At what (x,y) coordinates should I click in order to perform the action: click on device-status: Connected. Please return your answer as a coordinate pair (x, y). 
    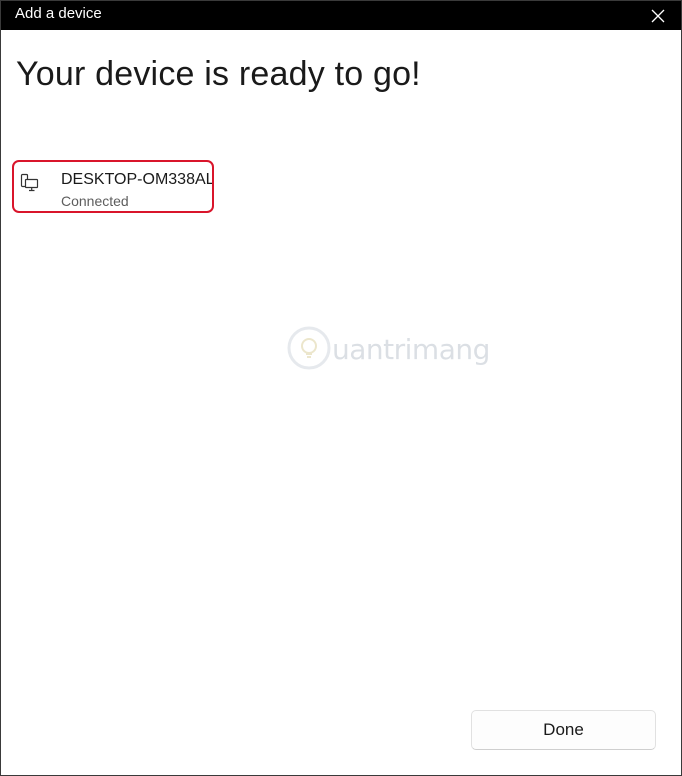
    Looking at the image, I should click on (95, 201).